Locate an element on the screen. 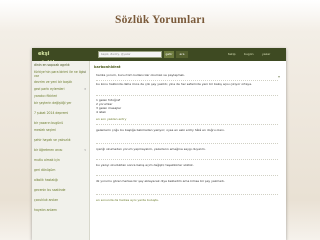 This screenshot has height=240, width=320. sidebar-item: bir öğretmen anısı 5 is located at coordinates (61, 150).